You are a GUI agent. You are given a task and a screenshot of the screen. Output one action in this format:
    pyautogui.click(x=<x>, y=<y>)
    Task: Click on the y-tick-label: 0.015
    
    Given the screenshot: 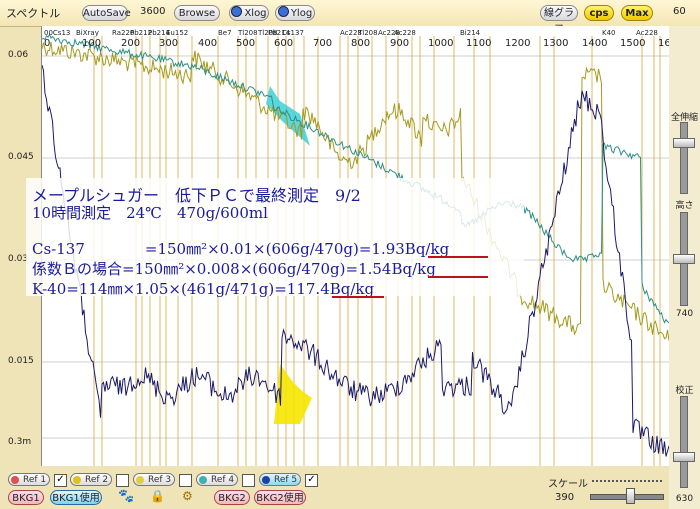 What is the action you would take?
    pyautogui.click(x=21, y=361)
    